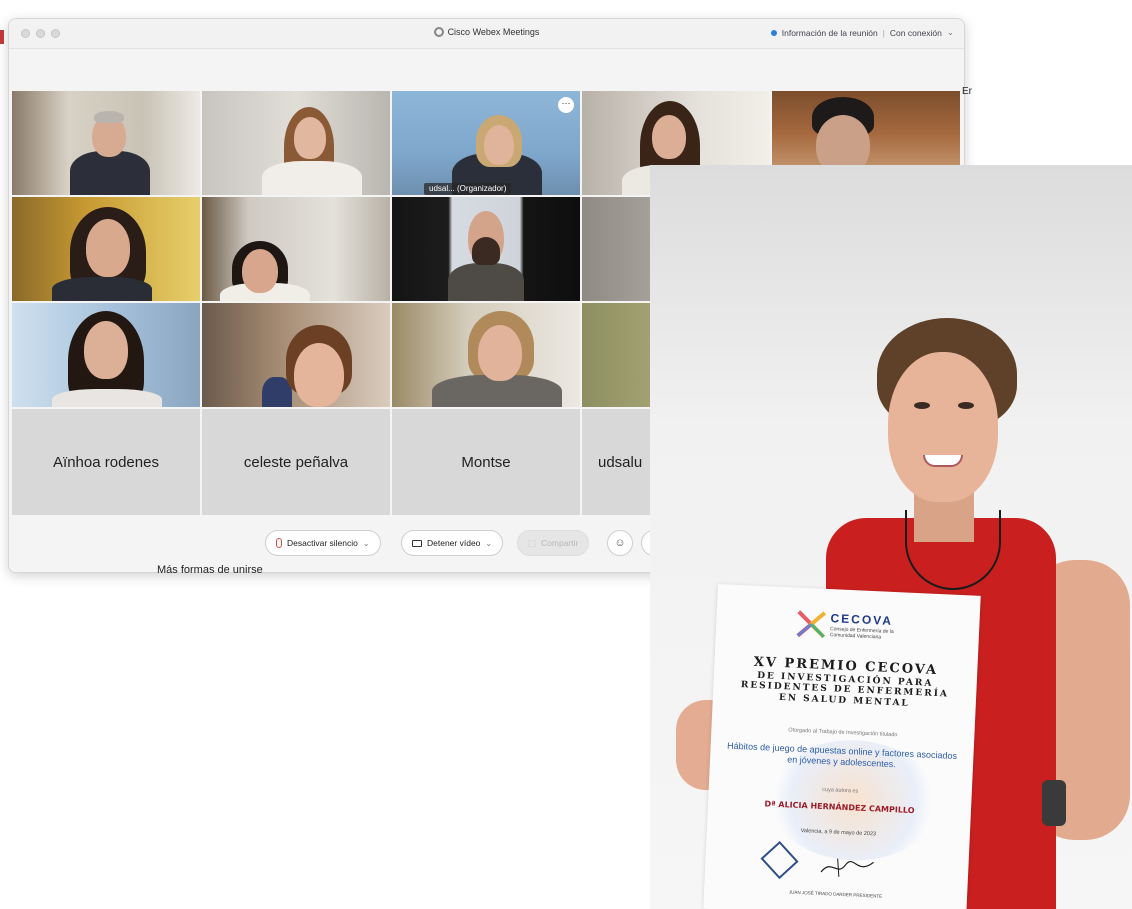 Image resolution: width=1132 pixels, height=909 pixels. I want to click on cecova-logo-icon, so click(811, 624).